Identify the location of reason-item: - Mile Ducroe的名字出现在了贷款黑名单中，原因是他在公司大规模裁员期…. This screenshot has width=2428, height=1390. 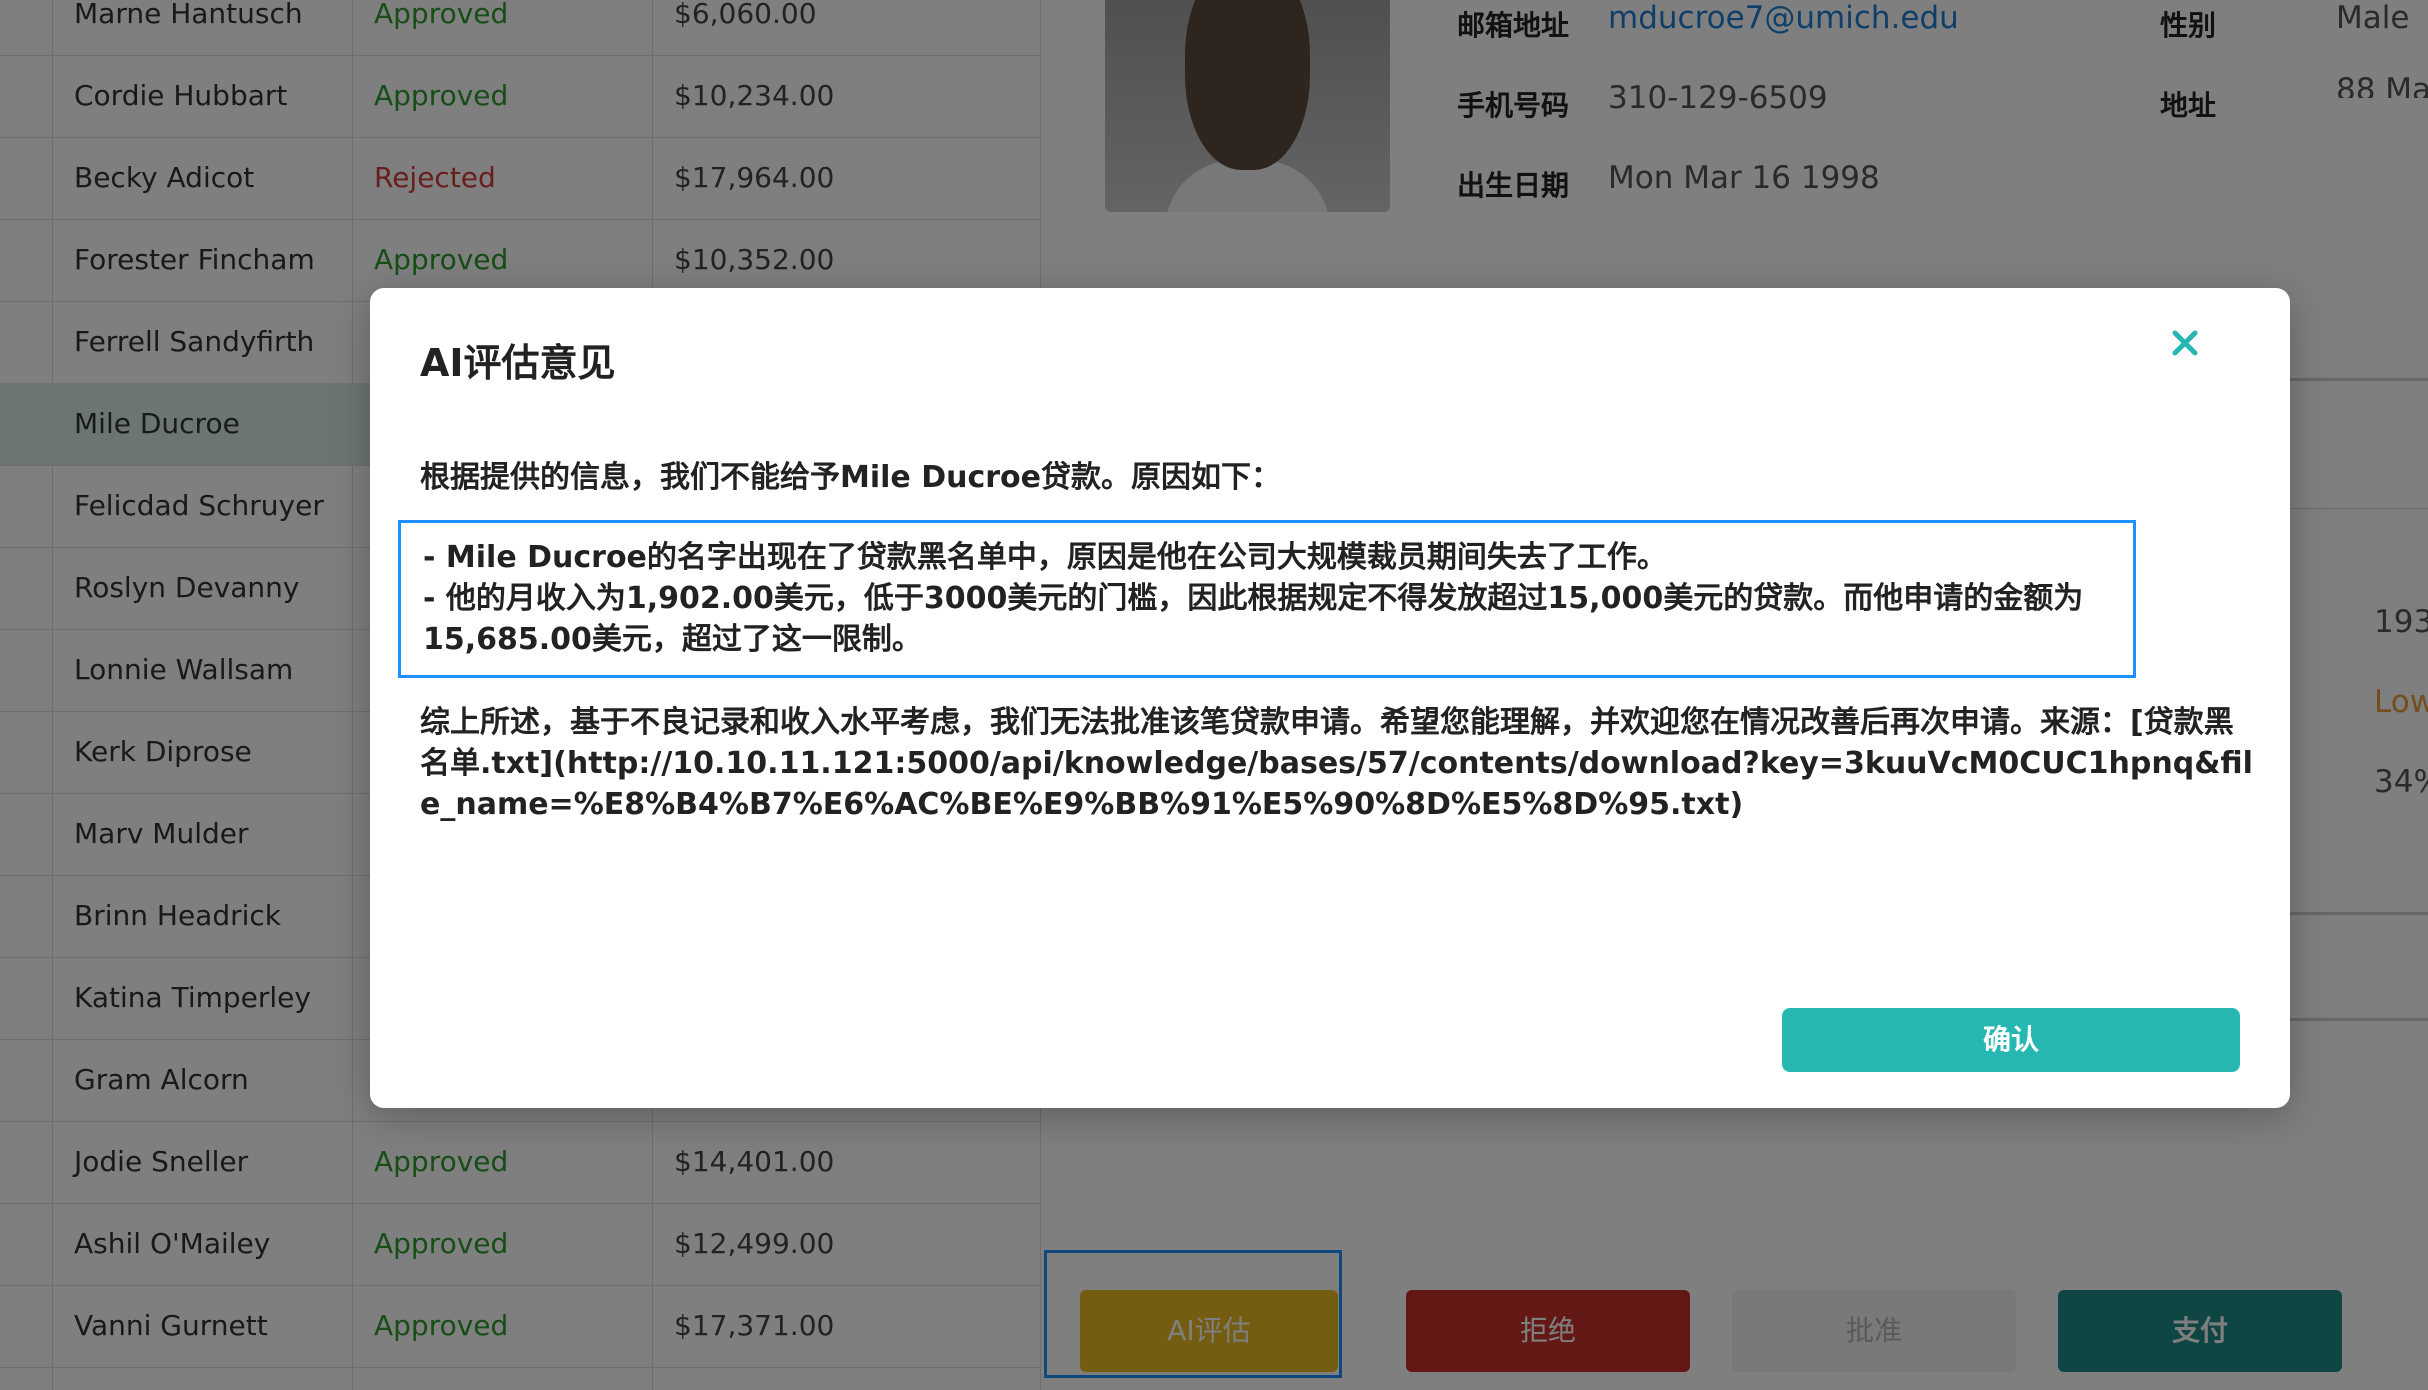
(1045, 557).